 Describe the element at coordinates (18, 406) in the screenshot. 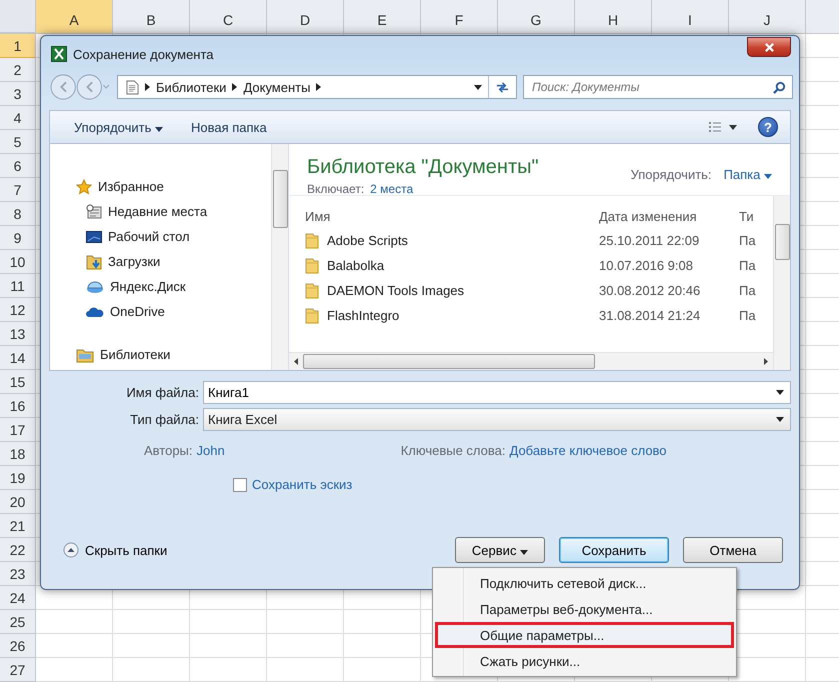

I see `row-header: 16` at that location.